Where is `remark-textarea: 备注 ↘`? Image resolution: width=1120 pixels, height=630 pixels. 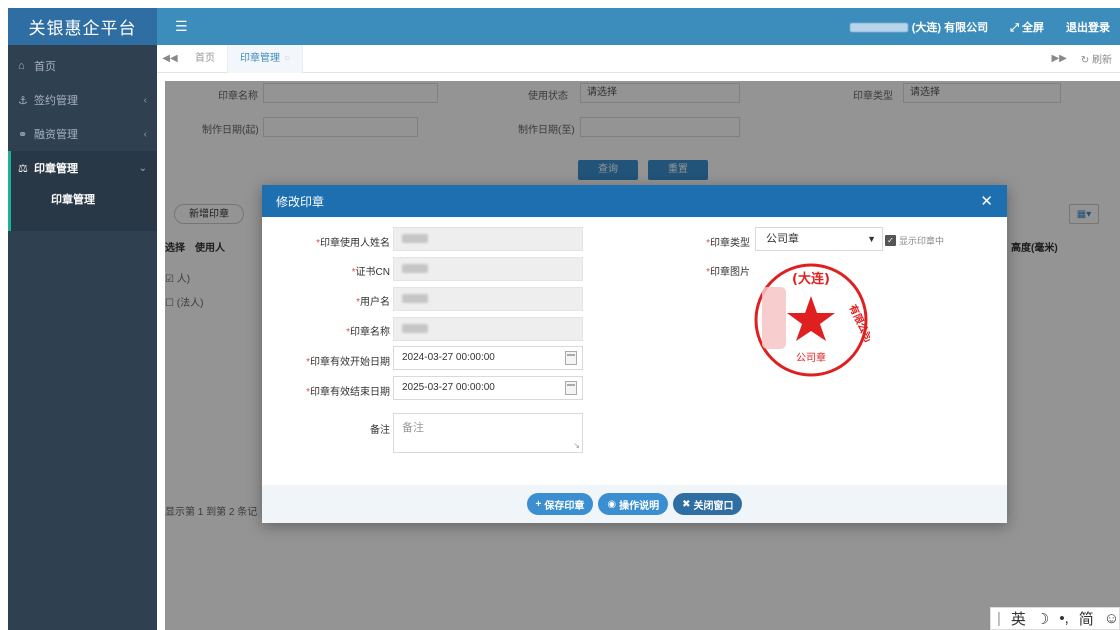 remark-textarea: 备注 ↘ is located at coordinates (488, 433).